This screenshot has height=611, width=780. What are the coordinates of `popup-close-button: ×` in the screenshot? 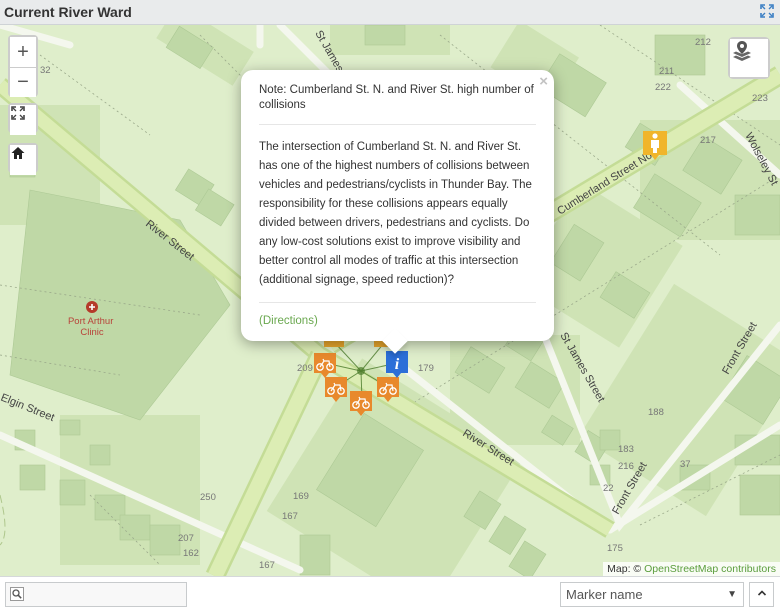 It's located at (543, 81).